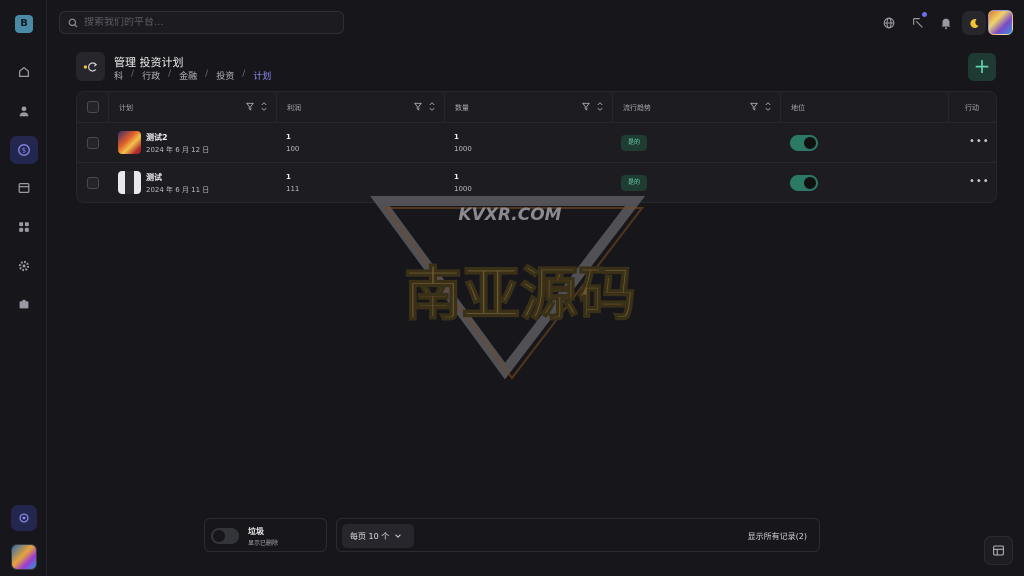 This screenshot has width=1024, height=576. Describe the element at coordinates (777, 536) in the screenshot. I see `record-count: 显示所有记录(2)` at that location.